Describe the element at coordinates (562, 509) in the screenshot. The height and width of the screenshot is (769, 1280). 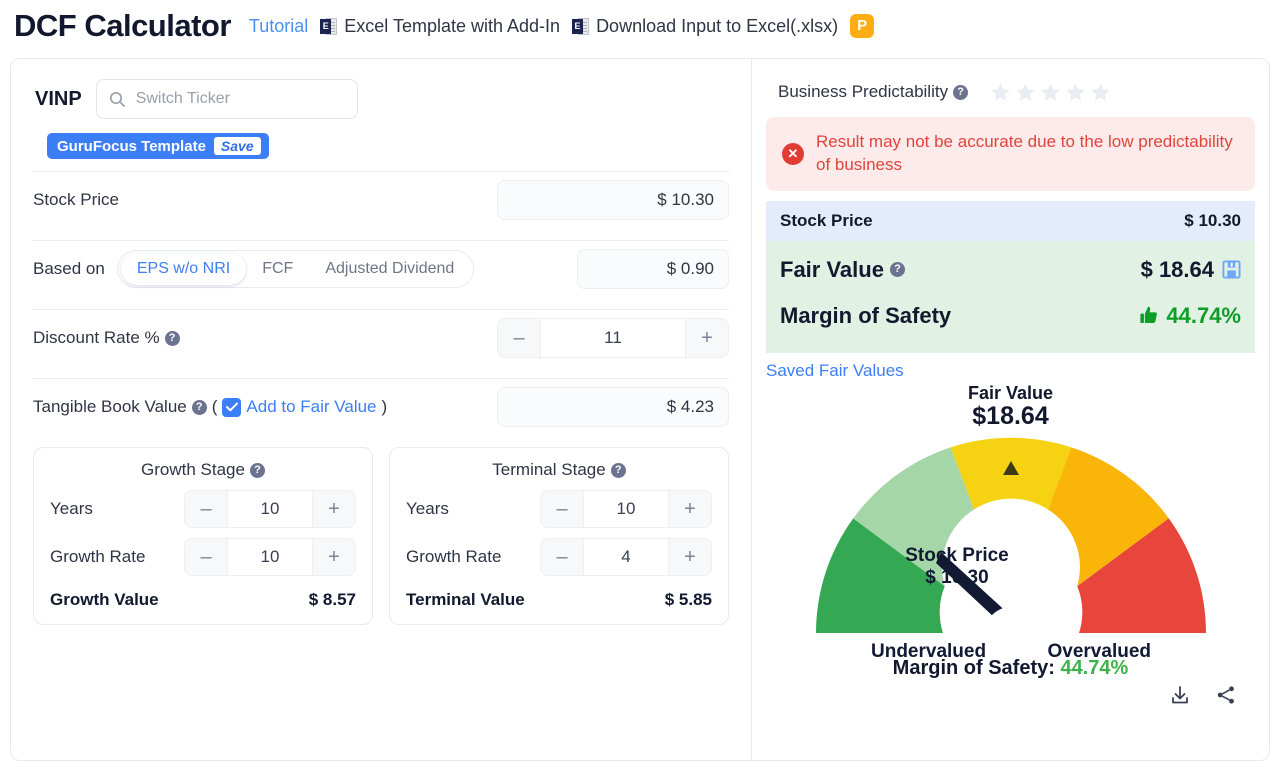
I see `terminal-years-decrement: –` at that location.